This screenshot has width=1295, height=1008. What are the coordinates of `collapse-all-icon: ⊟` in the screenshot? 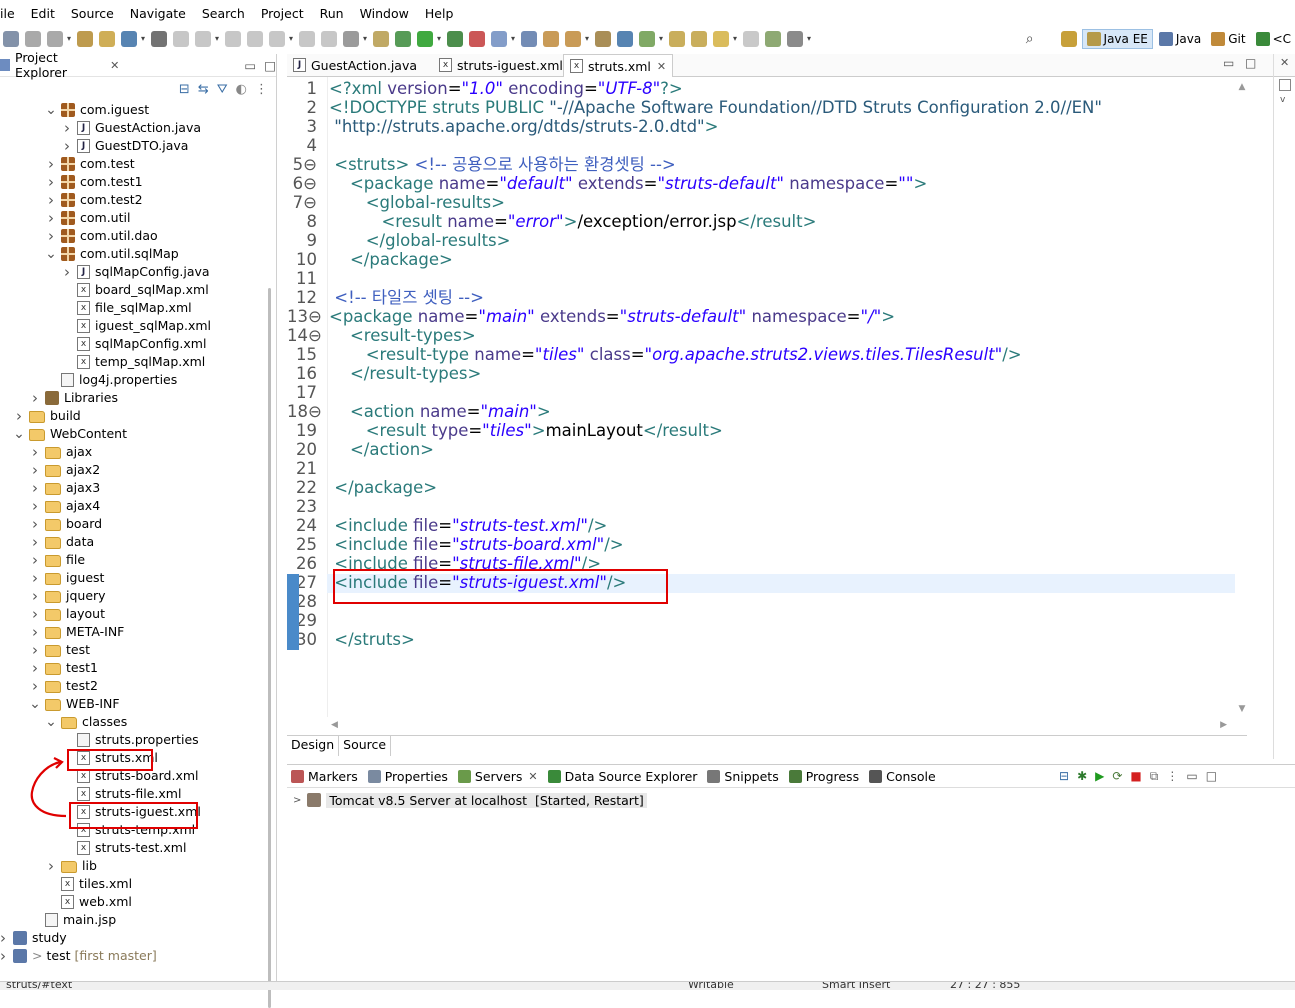 It's located at (184, 89).